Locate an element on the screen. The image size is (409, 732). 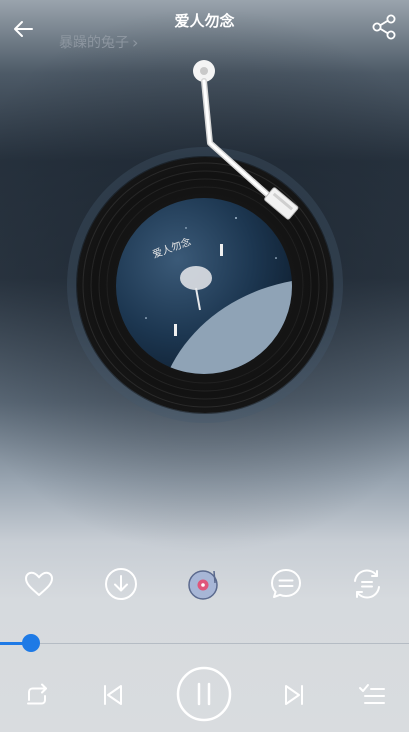
heart-icon is located at coordinates (39, 583).